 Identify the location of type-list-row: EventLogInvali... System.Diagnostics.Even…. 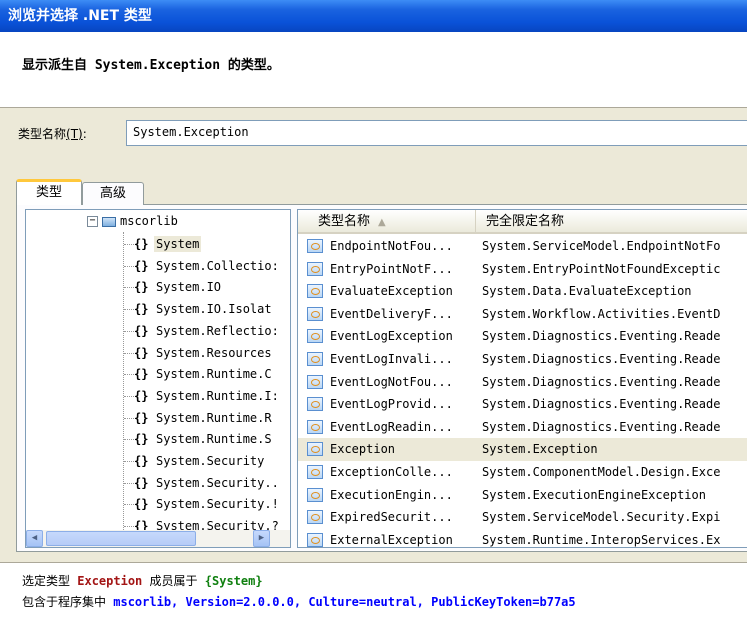
(522, 359).